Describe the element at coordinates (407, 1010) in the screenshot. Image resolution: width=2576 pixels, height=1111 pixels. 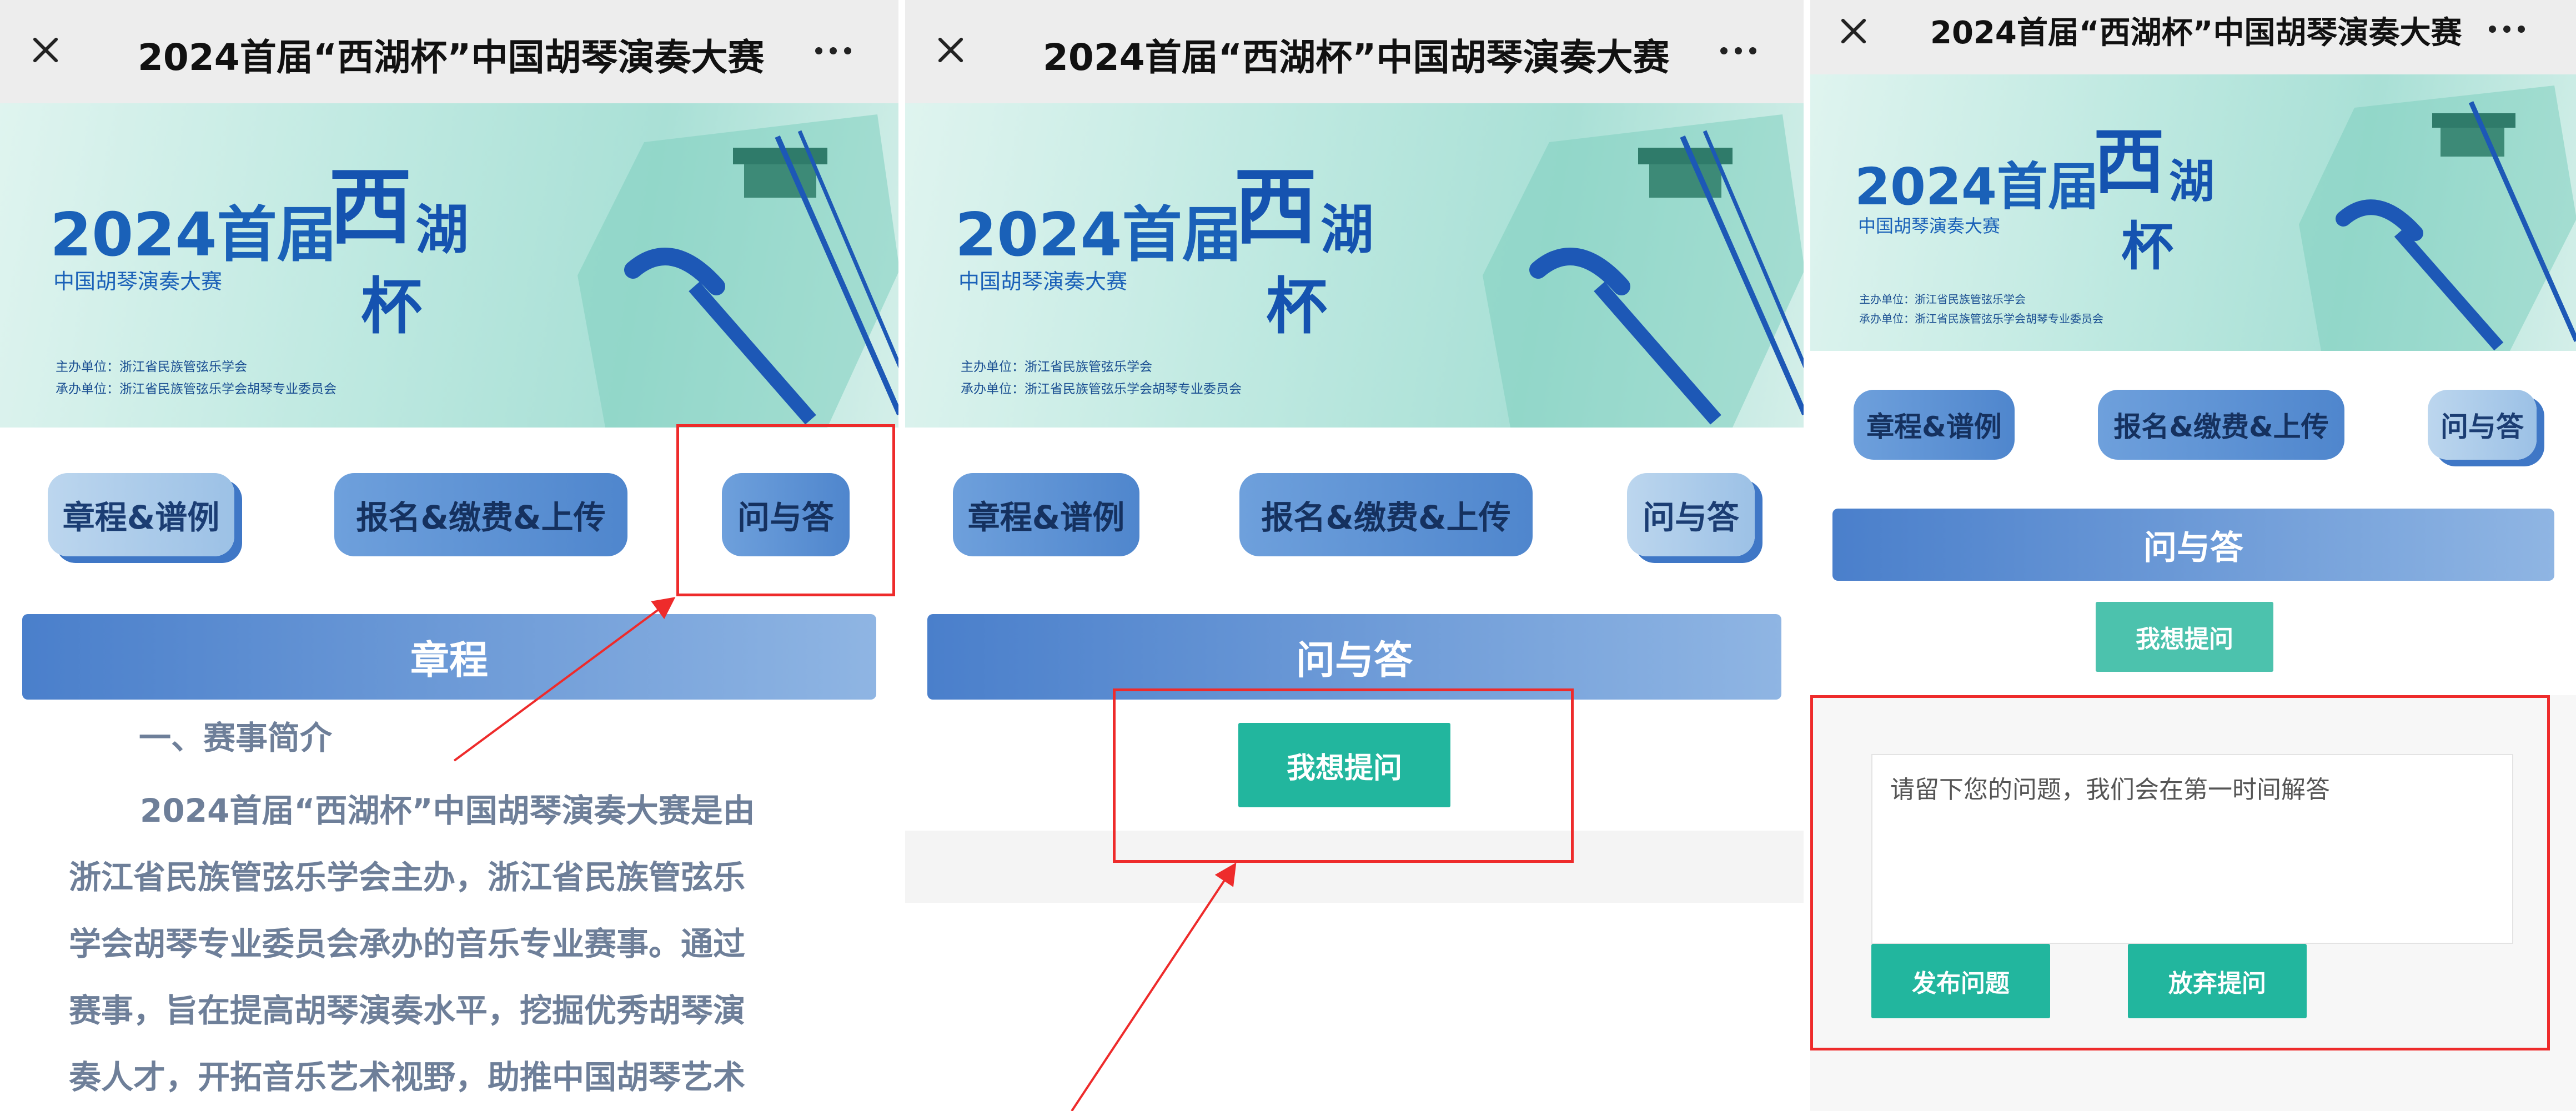
I see `intro-line: 赛事，旨在提高胡琴演奏水平，挖掘优秀胡琴演` at that location.